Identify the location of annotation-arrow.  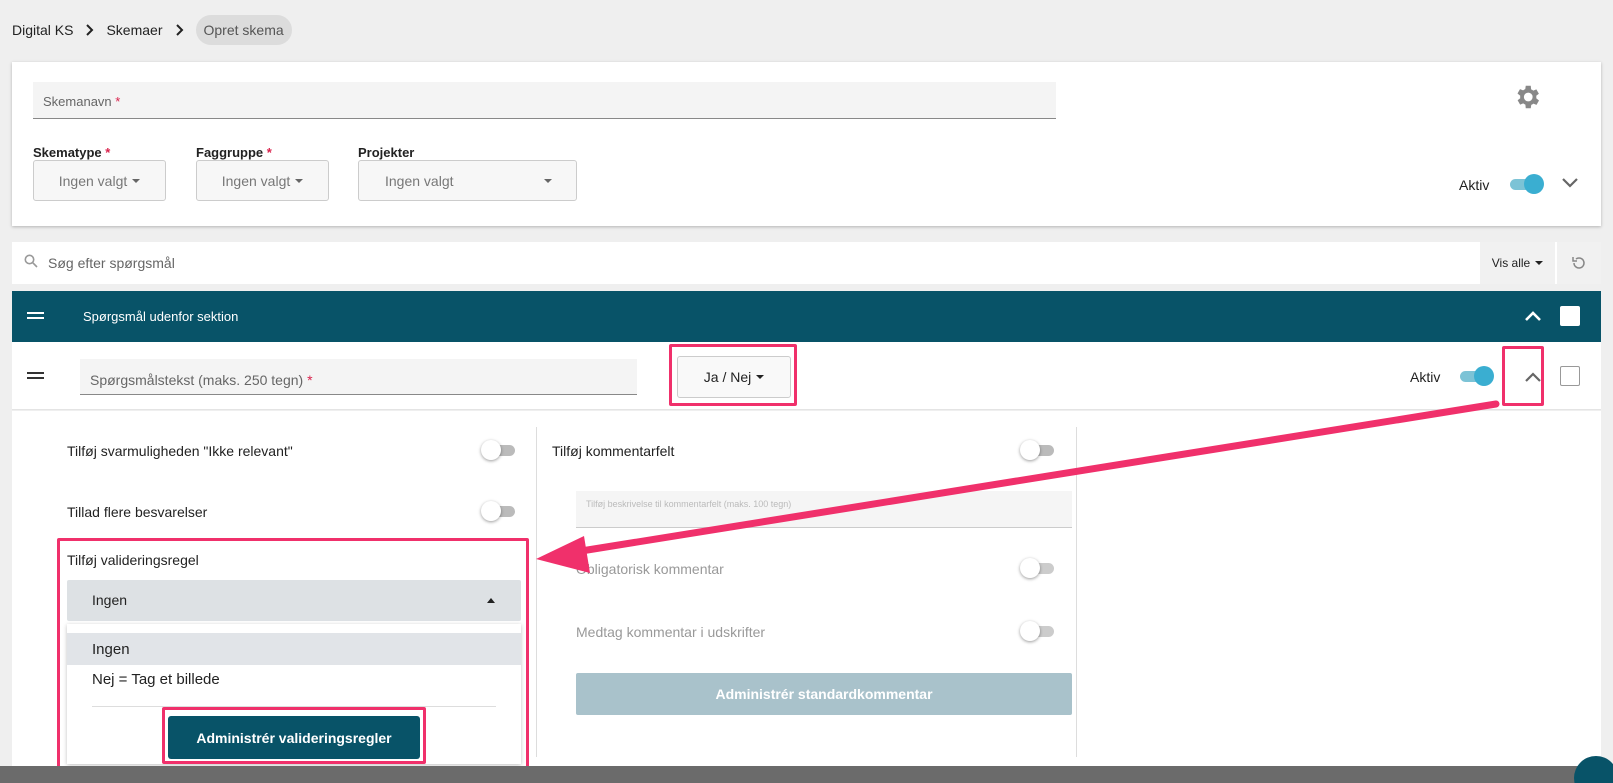
(1018, 486).